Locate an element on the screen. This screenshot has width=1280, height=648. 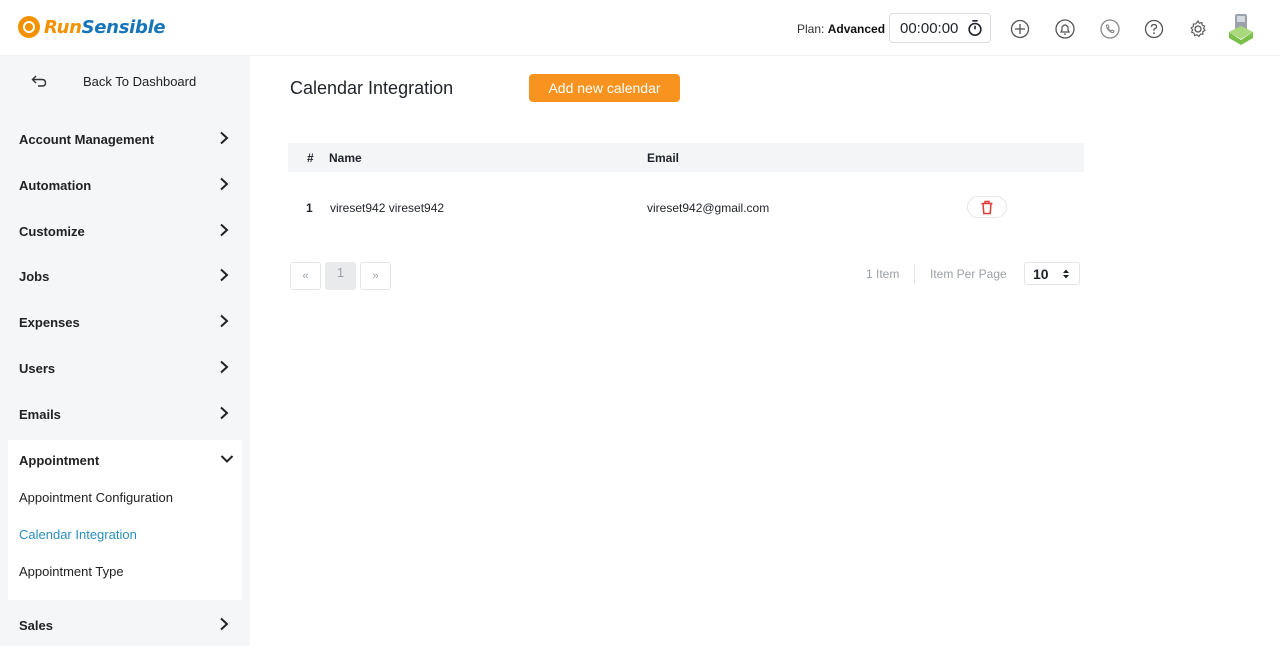
top-header: Run Sensible Plan: Advanced 00:00:00 is located at coordinates (640, 28).